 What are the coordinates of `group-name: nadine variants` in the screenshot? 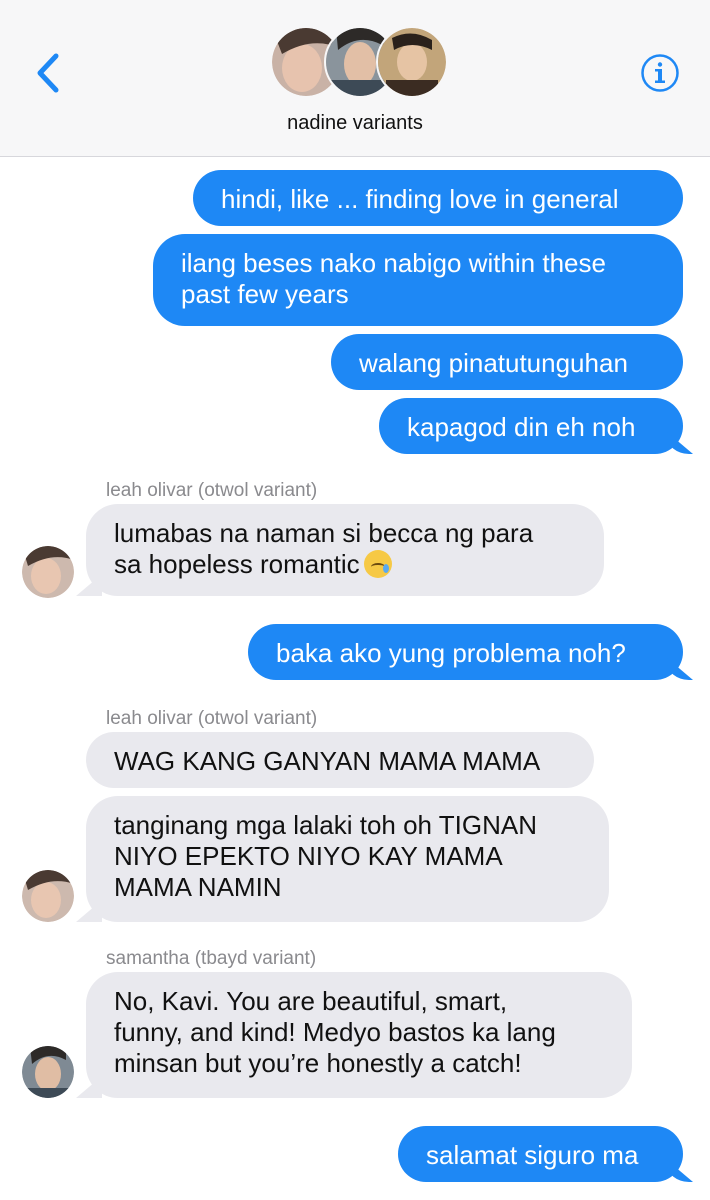 It's located at (355, 123).